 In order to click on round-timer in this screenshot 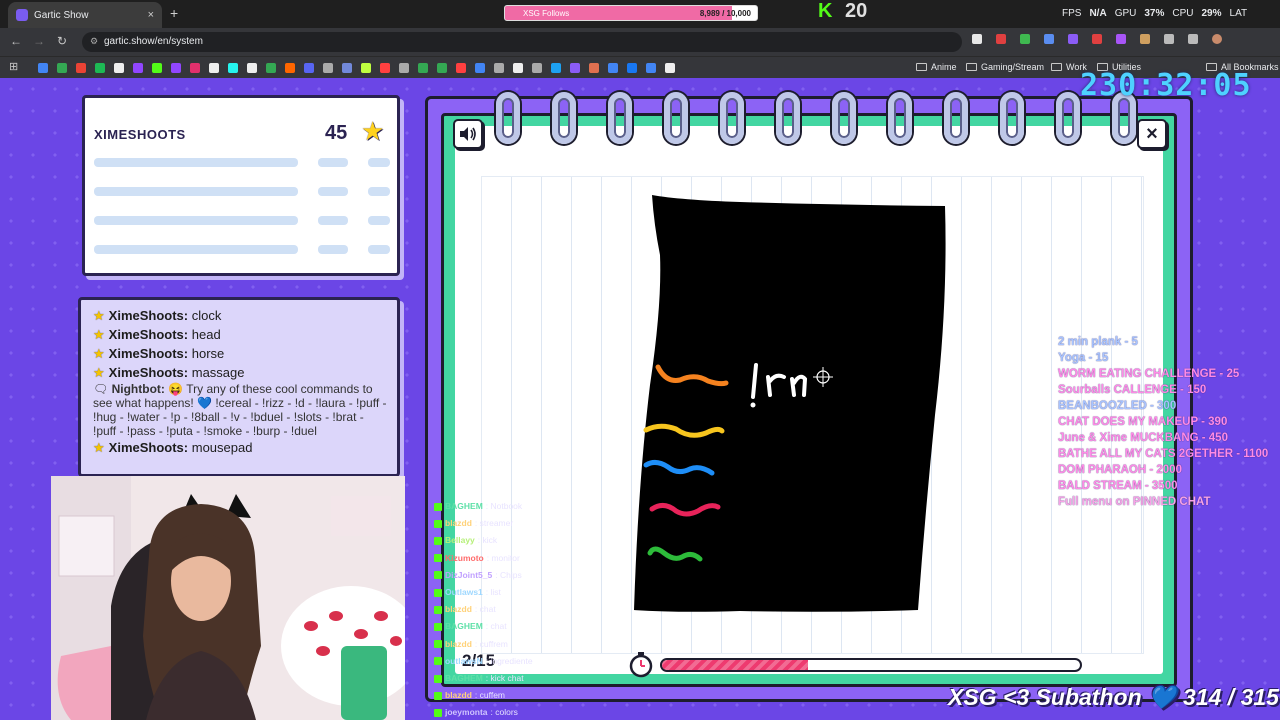, I will do `click(858, 665)`.